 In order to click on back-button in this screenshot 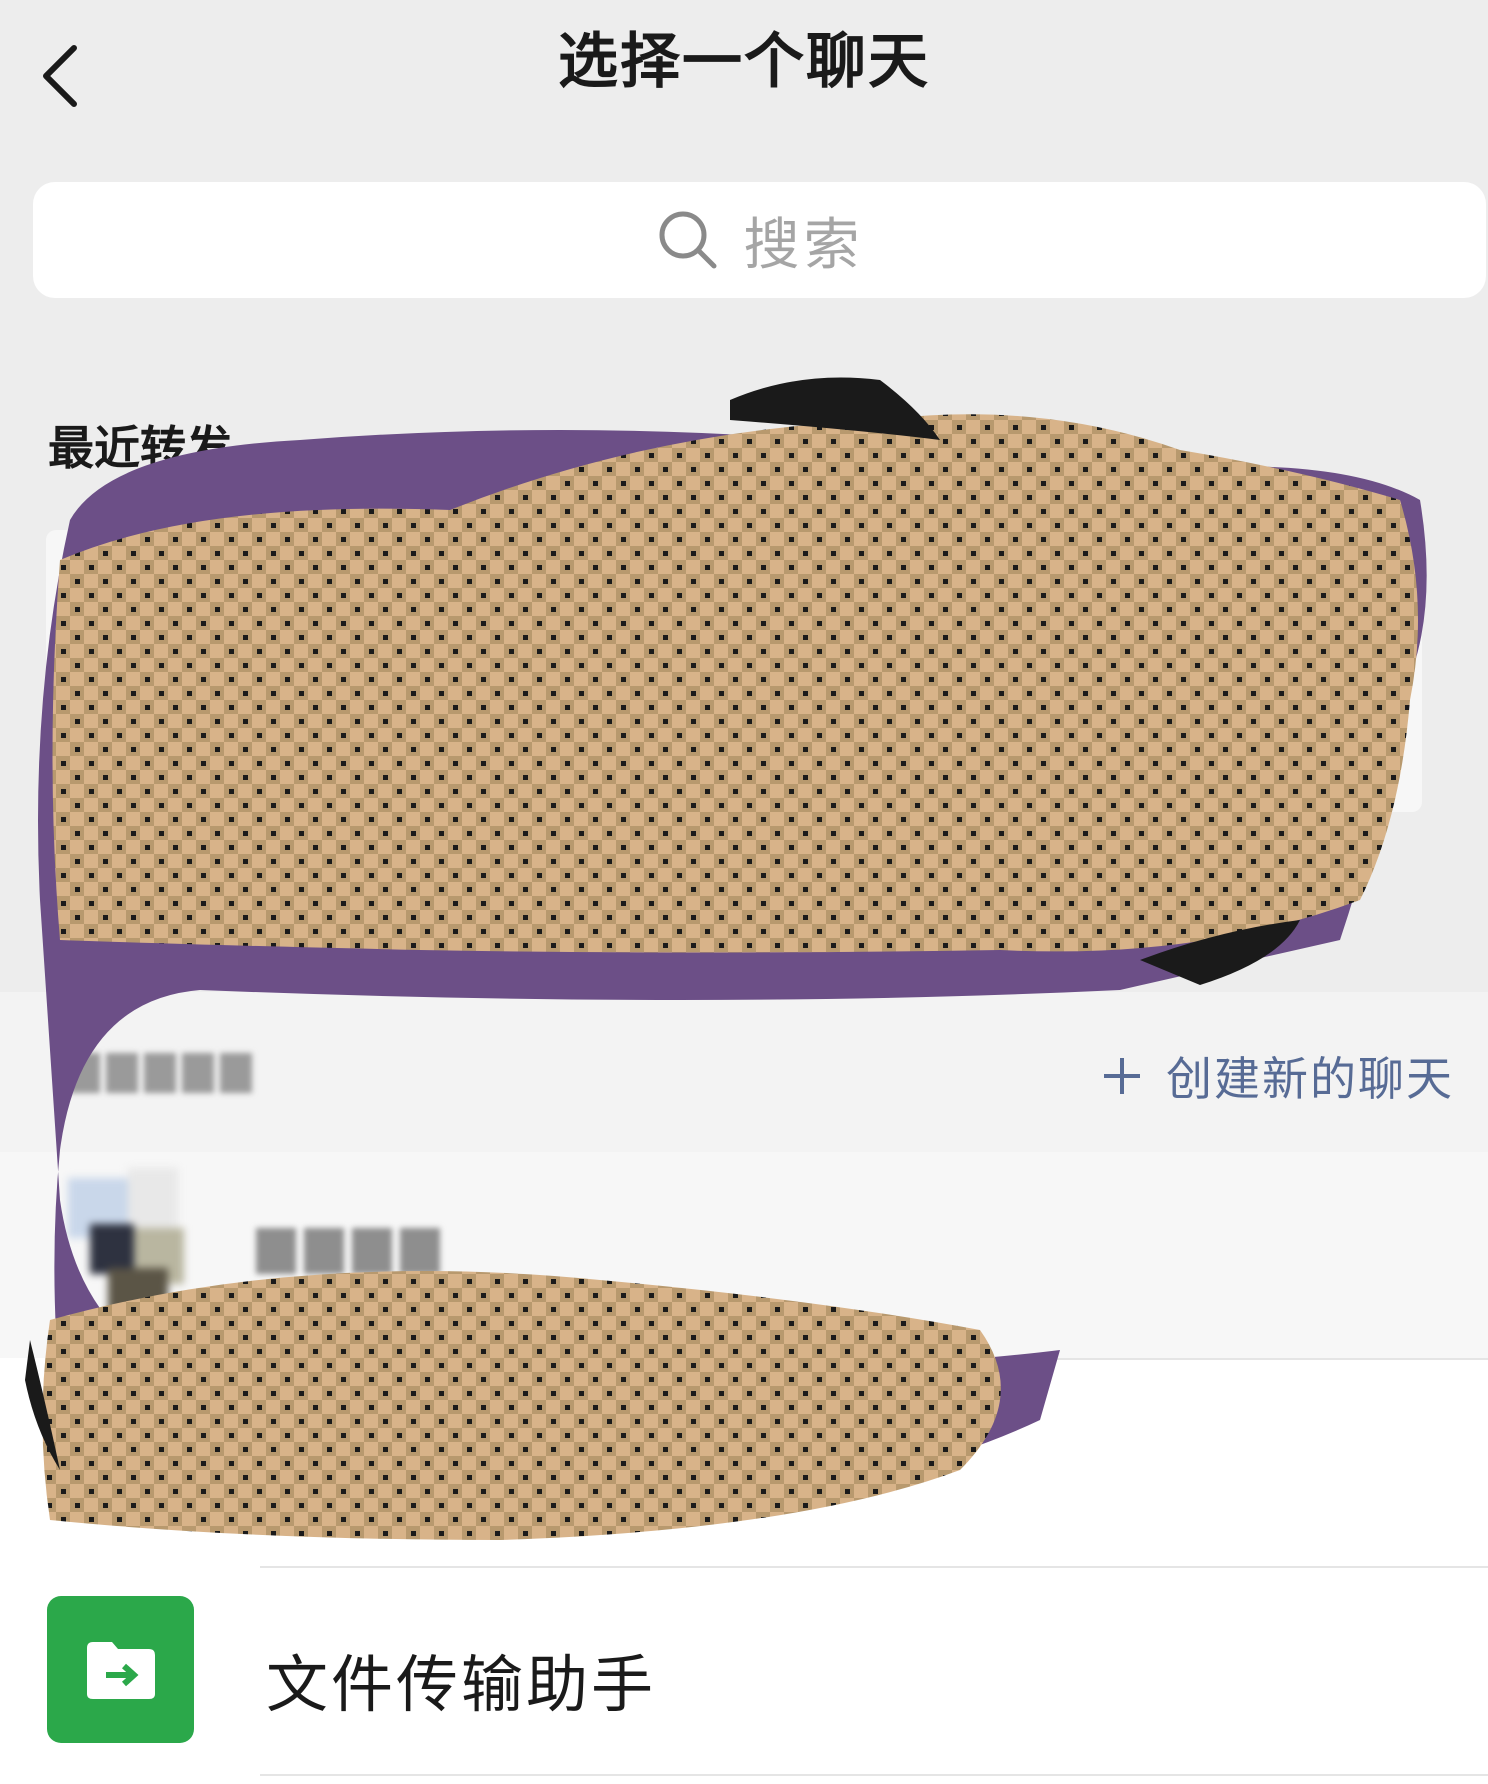, I will do `click(65, 73)`.